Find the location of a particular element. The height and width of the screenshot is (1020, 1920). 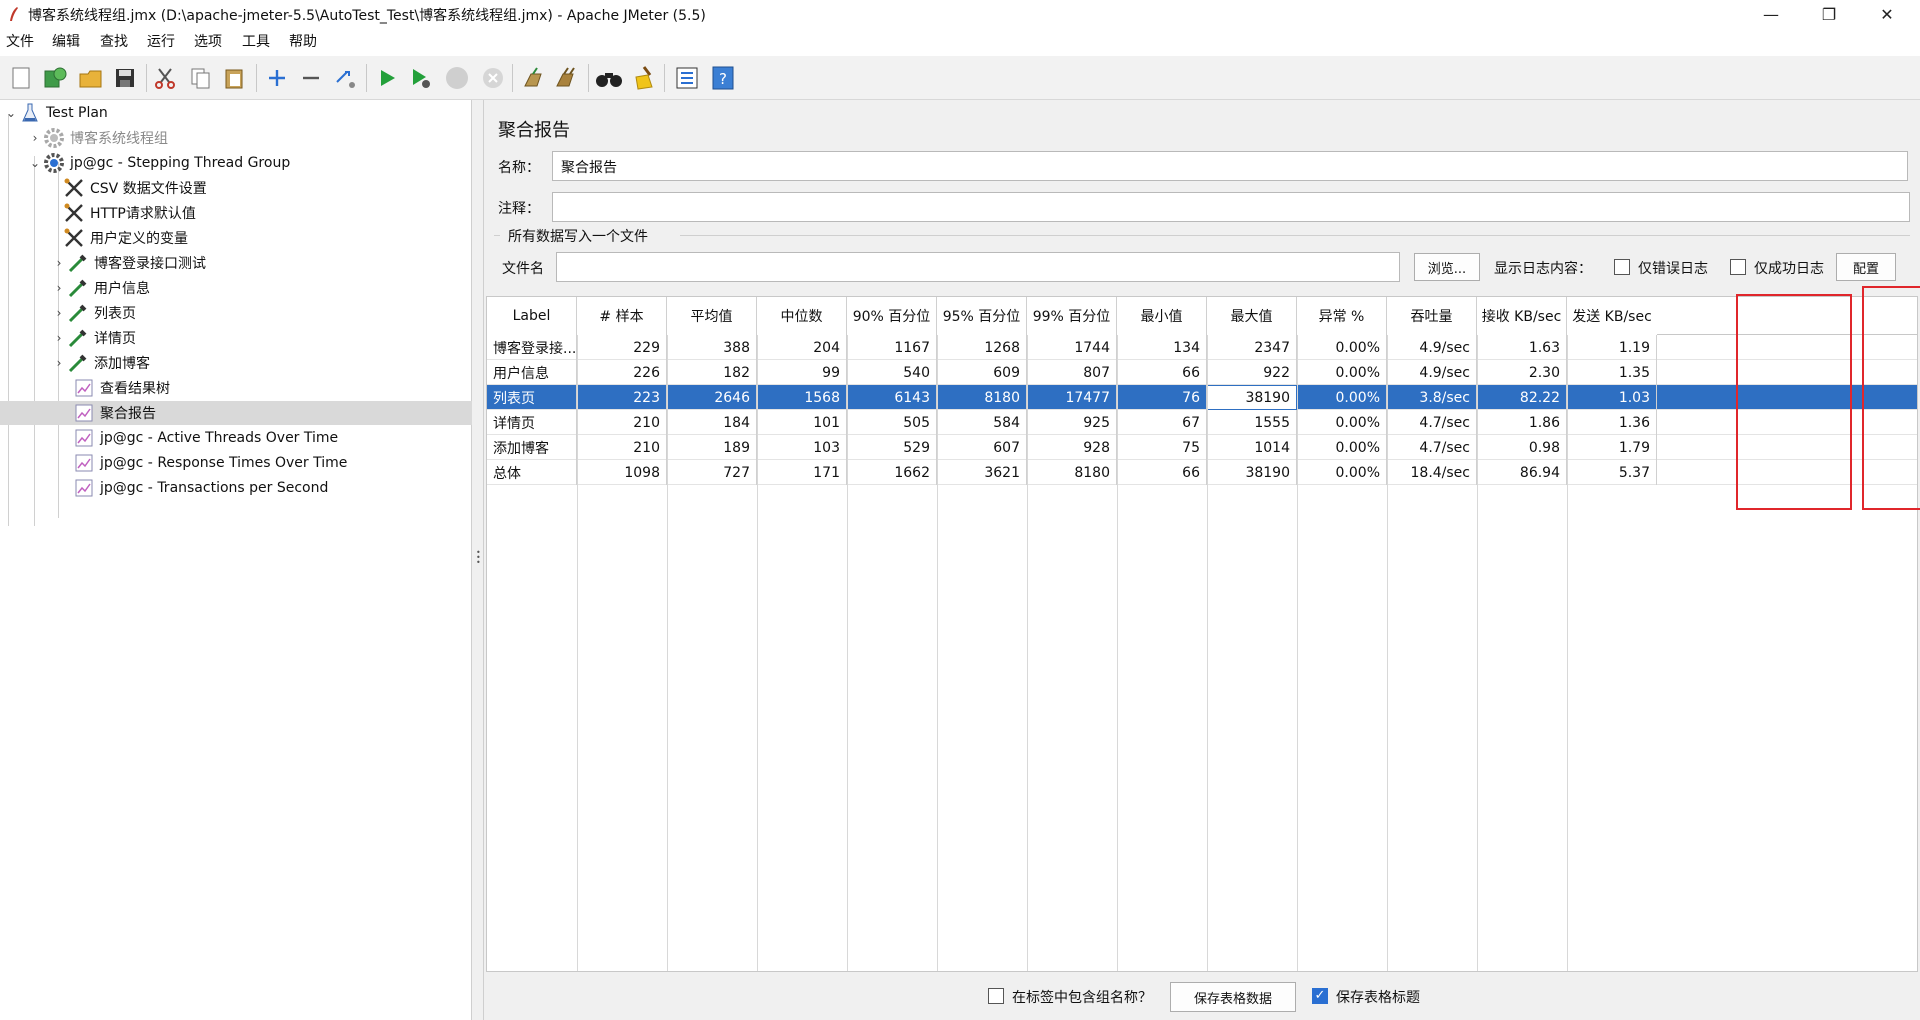

col-header-90-pct: 90% 百分位 is located at coordinates (892, 316).